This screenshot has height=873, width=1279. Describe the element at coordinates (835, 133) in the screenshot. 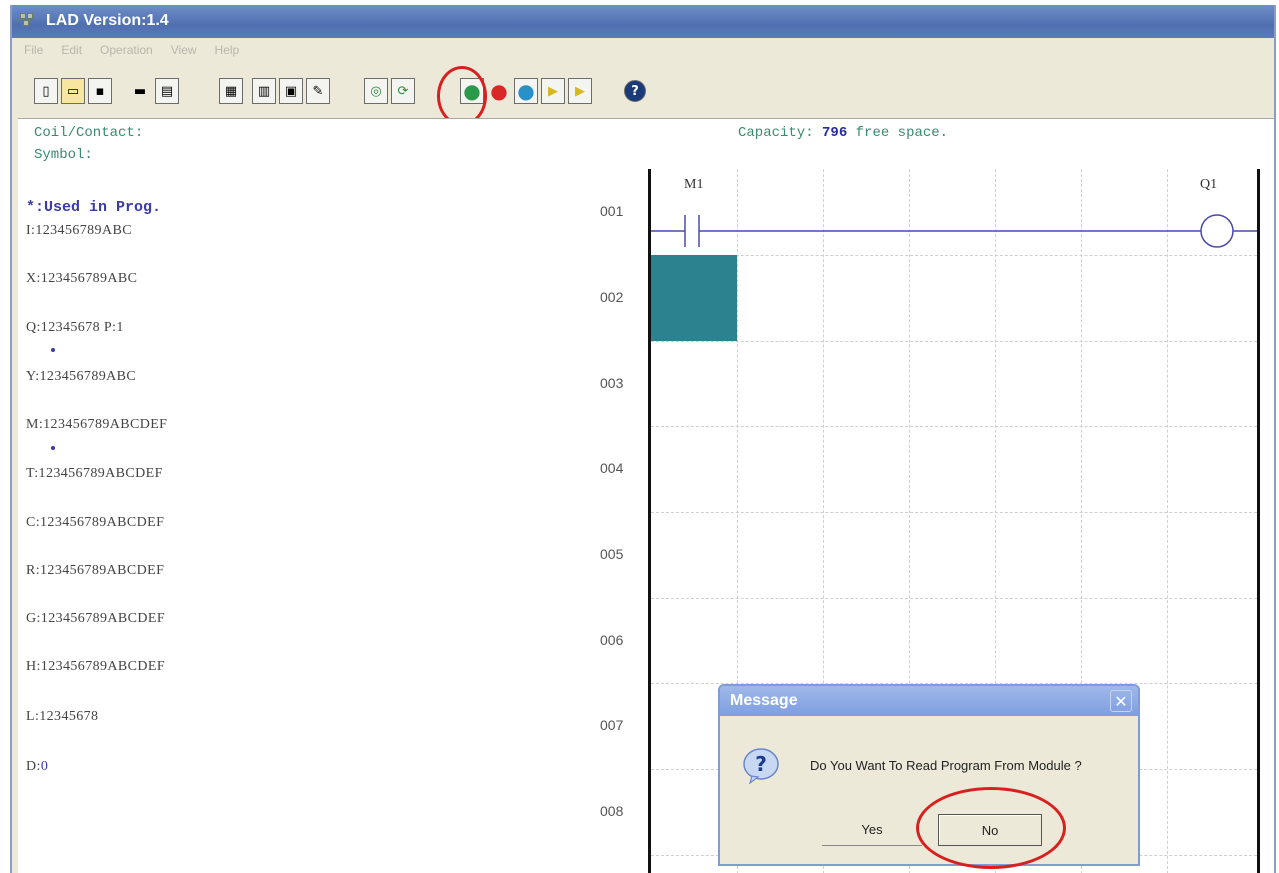

I see `capacity-value: 796` at that location.